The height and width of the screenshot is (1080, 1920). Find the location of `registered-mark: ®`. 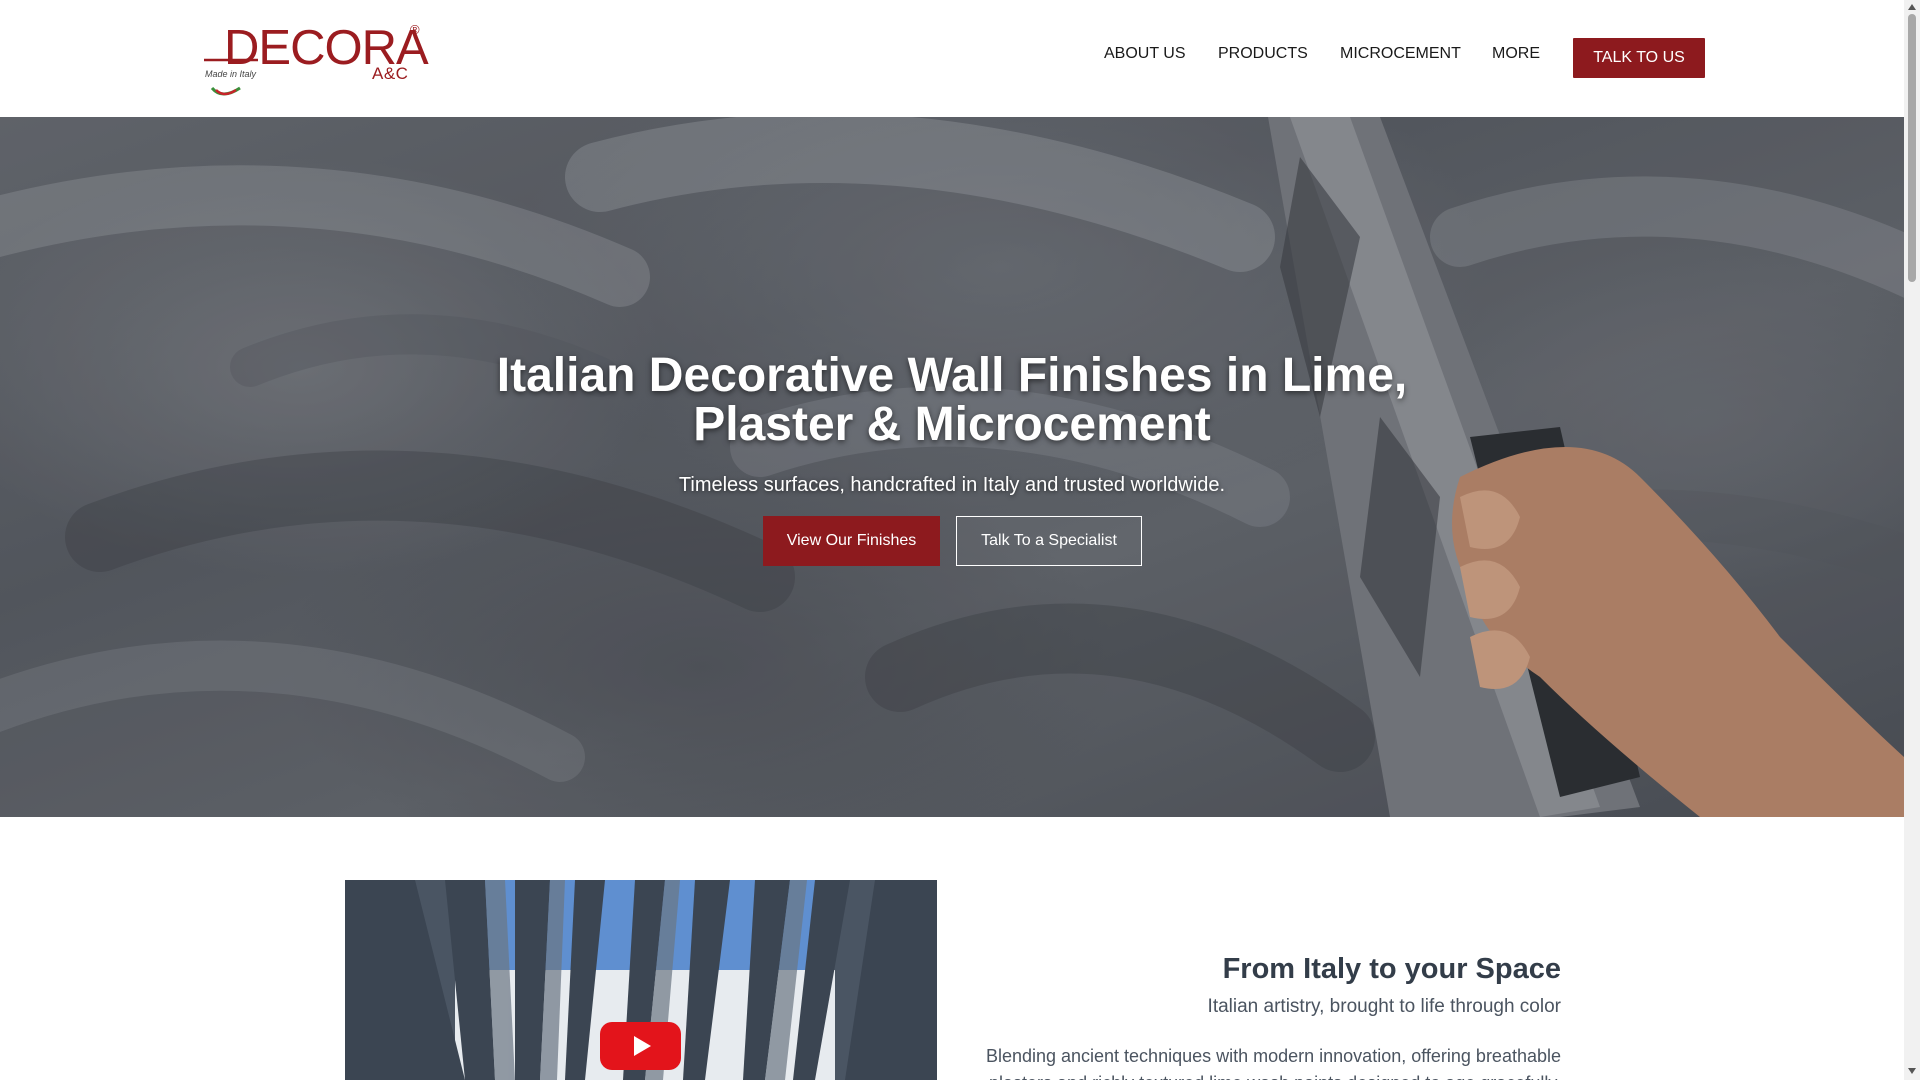

registered-mark: ® is located at coordinates (415, 29).